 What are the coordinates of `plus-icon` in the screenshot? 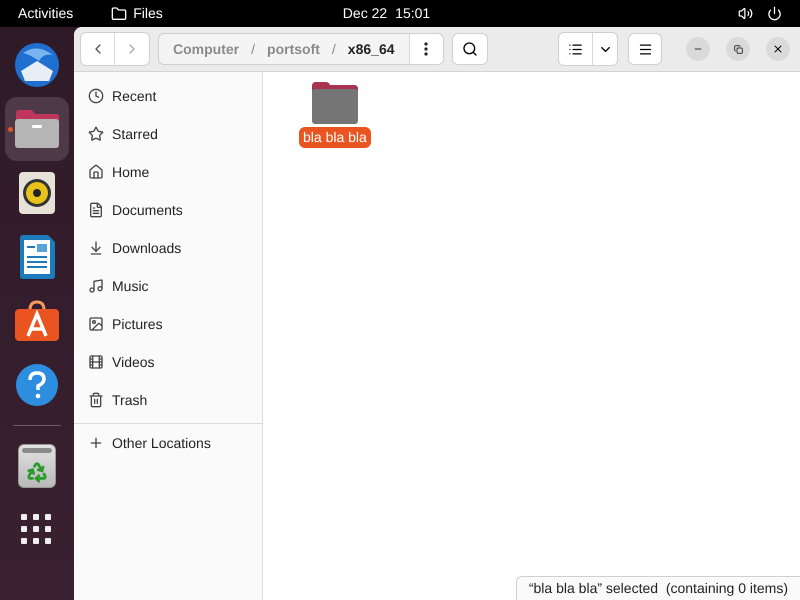 It's located at (96, 443).